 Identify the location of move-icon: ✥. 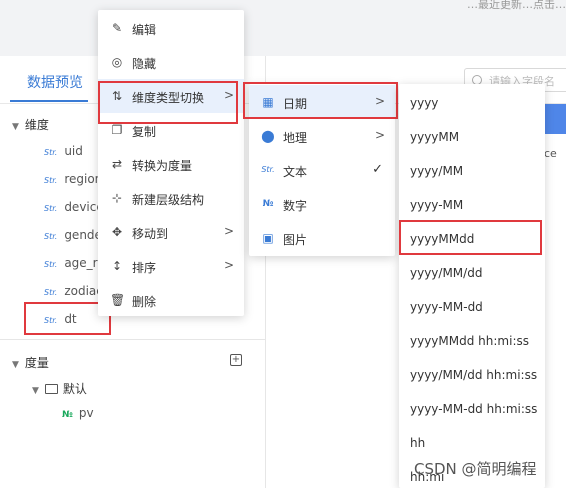
(117, 232).